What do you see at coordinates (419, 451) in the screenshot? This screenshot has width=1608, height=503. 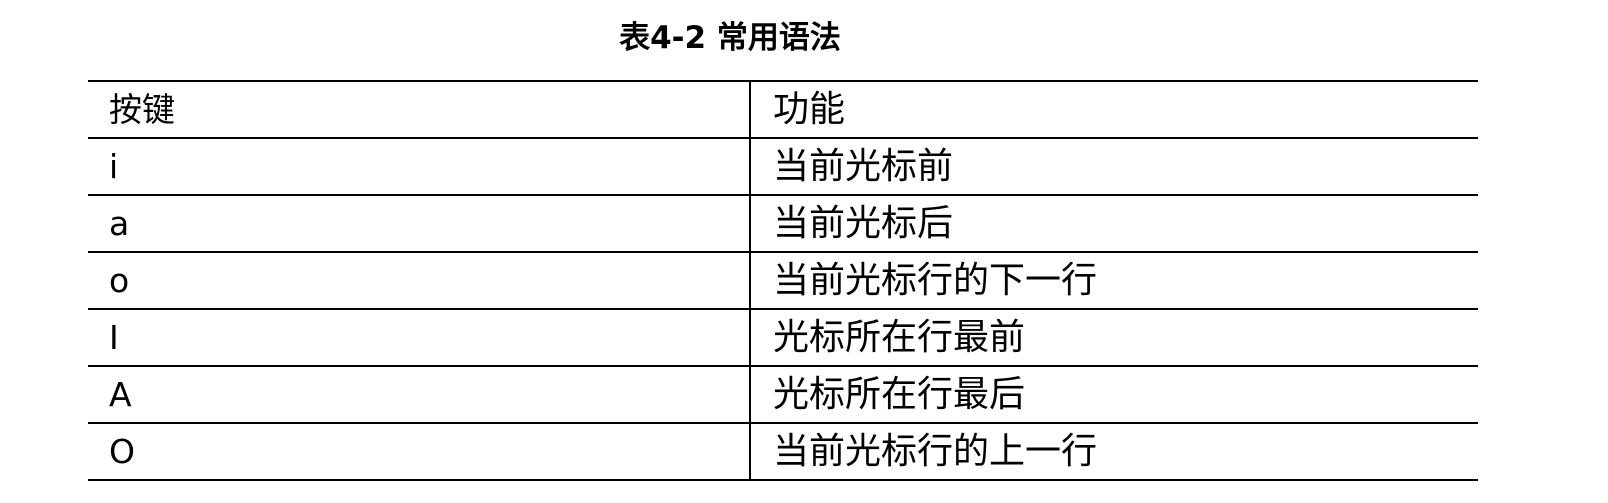 I see `key-cell: O` at bounding box center [419, 451].